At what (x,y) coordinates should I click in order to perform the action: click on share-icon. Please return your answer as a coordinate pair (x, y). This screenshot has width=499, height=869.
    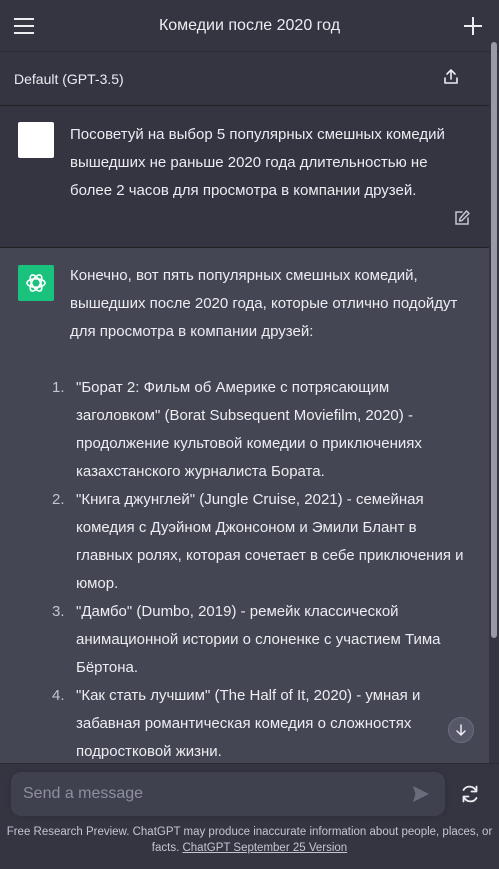
    Looking at the image, I should click on (451, 76).